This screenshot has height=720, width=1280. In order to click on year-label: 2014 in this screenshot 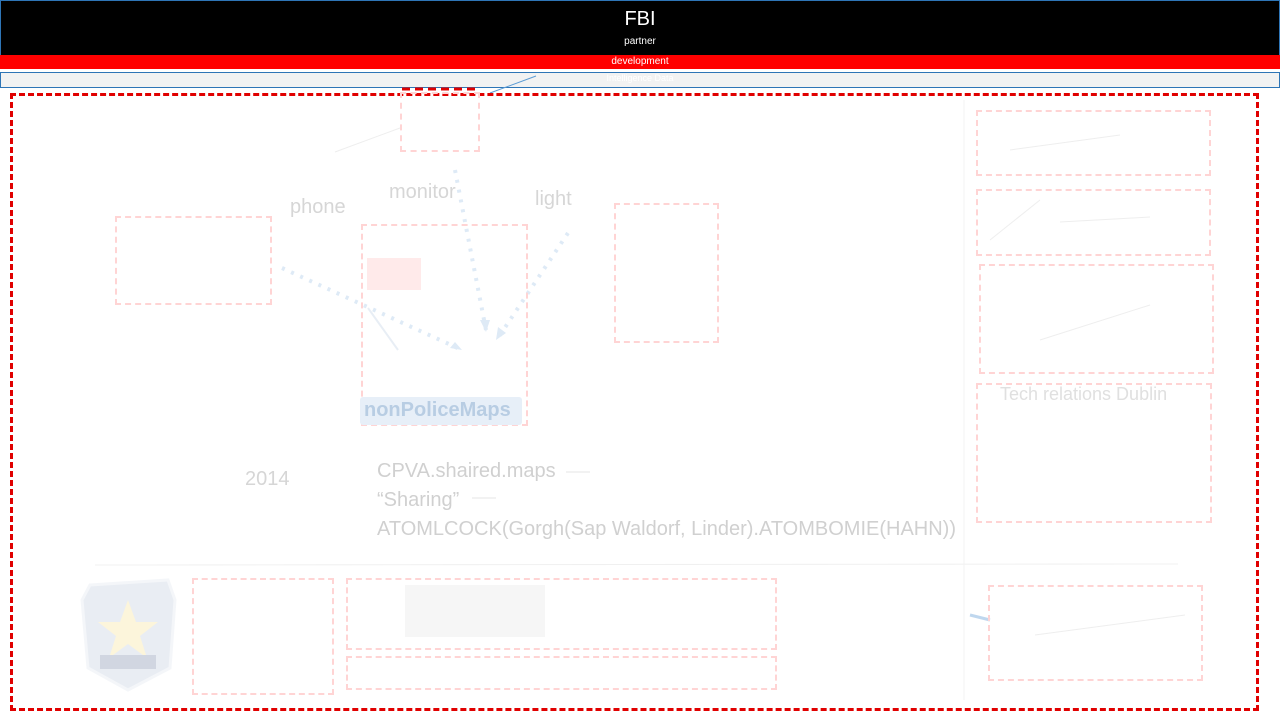, I will do `click(267, 479)`.